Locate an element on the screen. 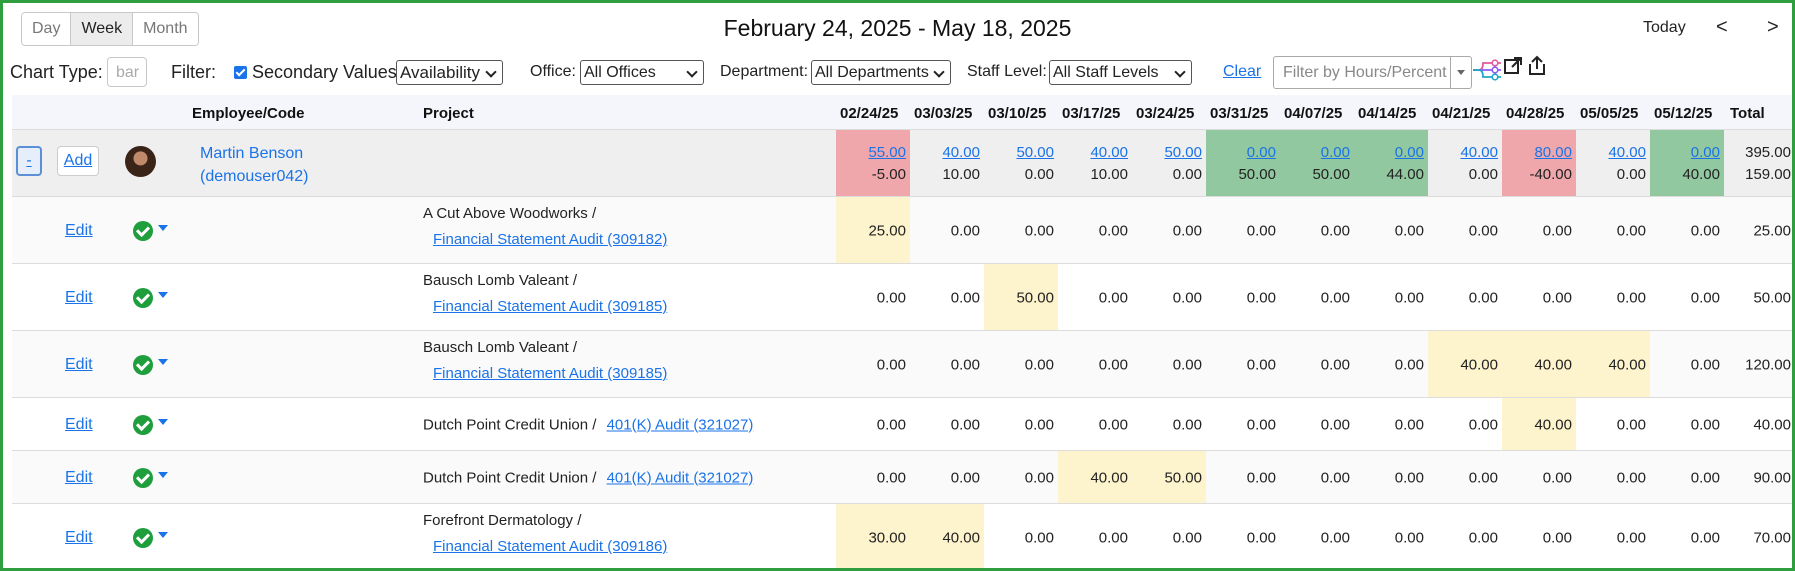  today-button: Today is located at coordinates (1664, 28).